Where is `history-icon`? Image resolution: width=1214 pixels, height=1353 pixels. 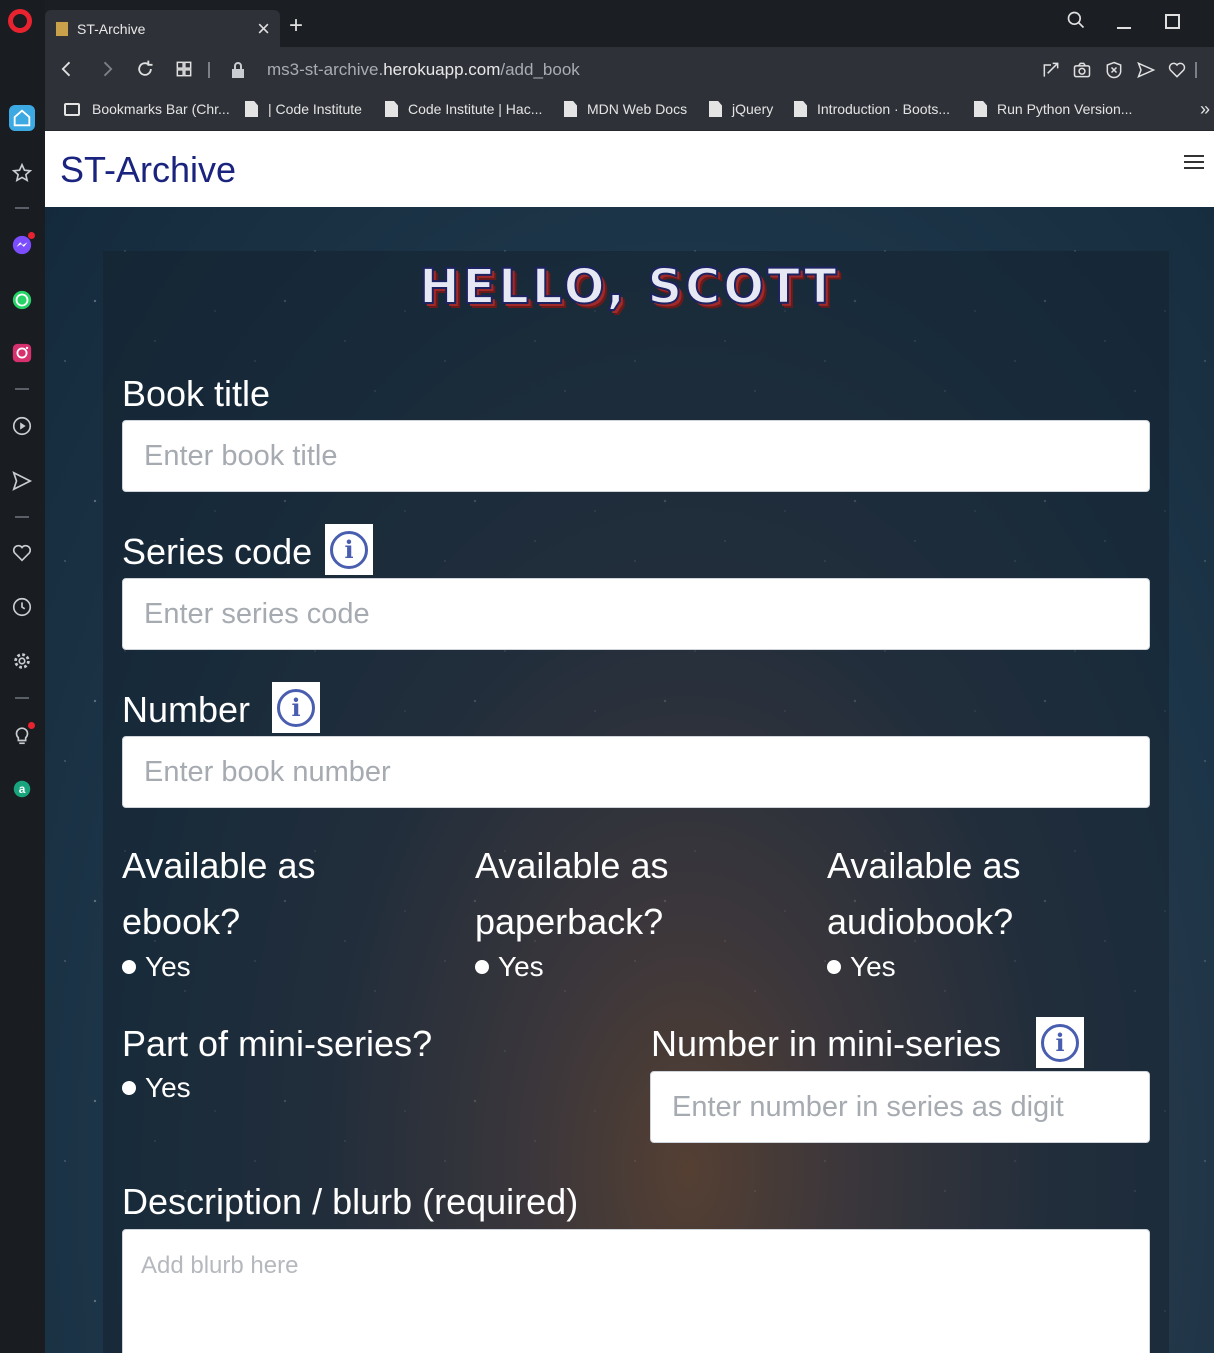
history-icon is located at coordinates (22, 607).